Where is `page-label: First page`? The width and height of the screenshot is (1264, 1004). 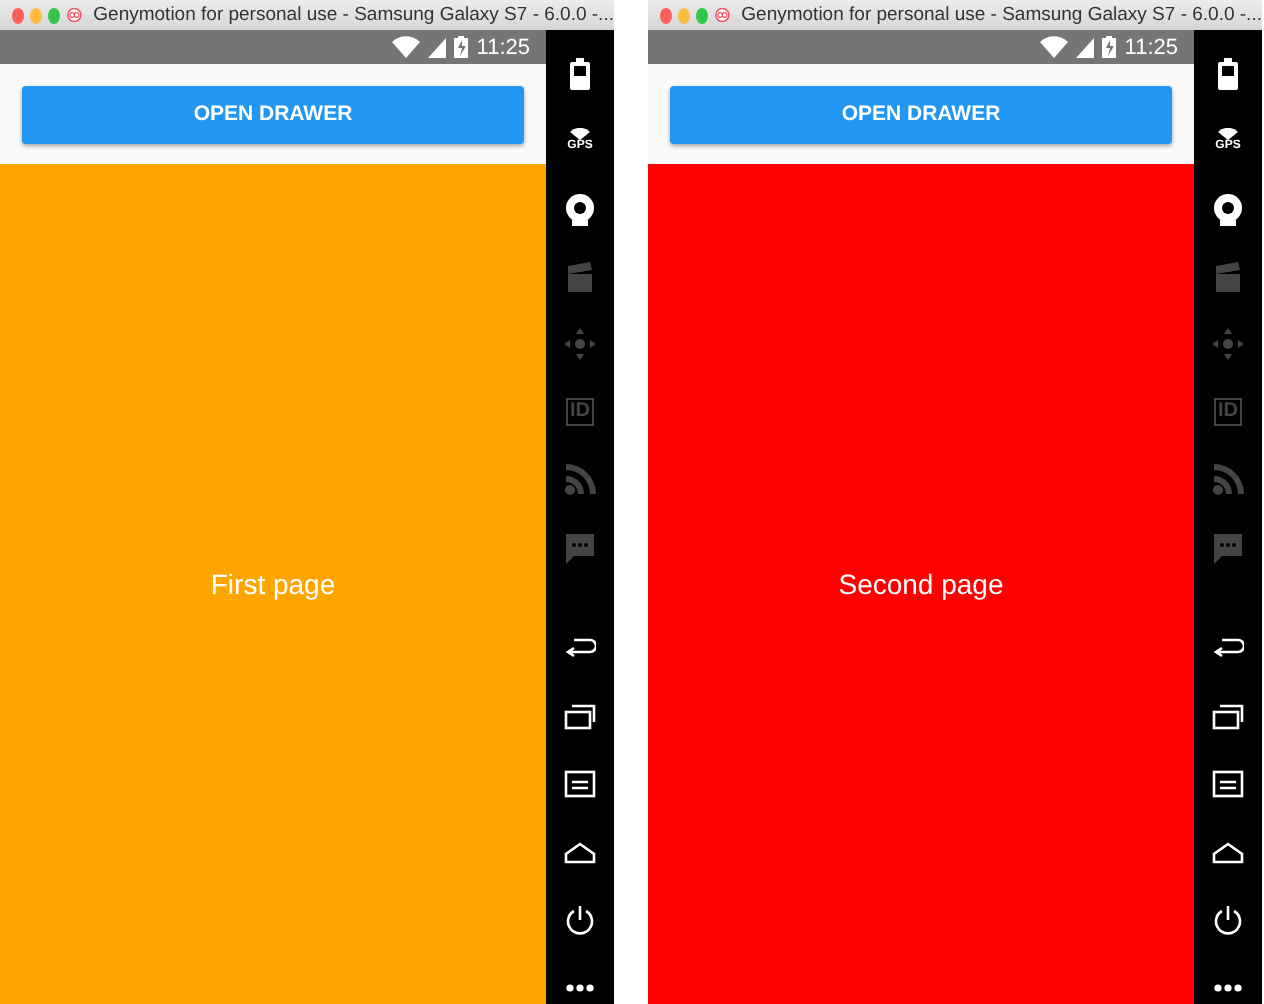
page-label: First page is located at coordinates (273, 584).